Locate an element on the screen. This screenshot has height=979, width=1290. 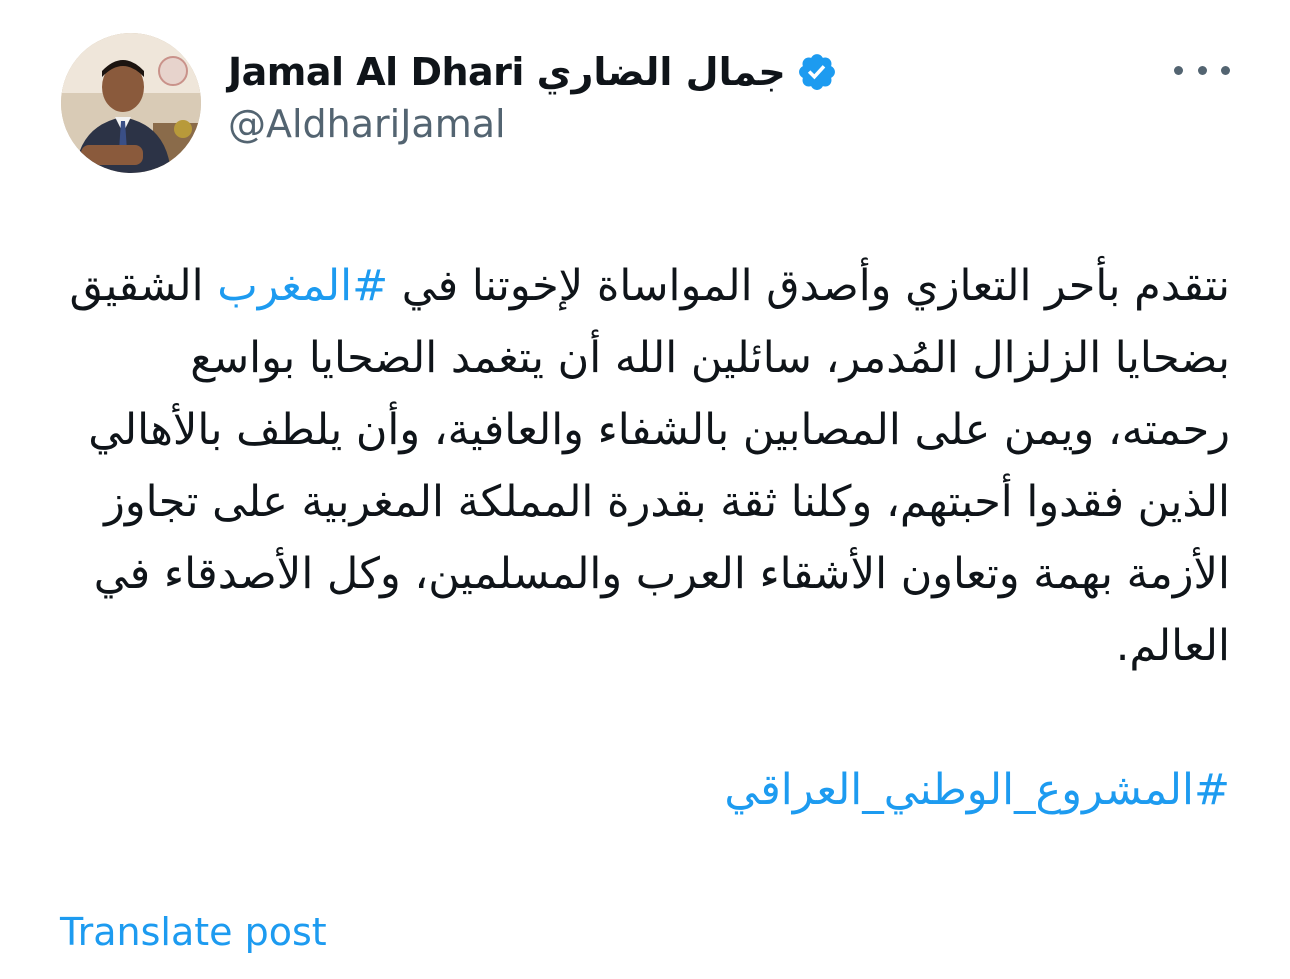
author-display-name: Jamal Al Dhari جمال الضاري is located at coordinates (507, 72).